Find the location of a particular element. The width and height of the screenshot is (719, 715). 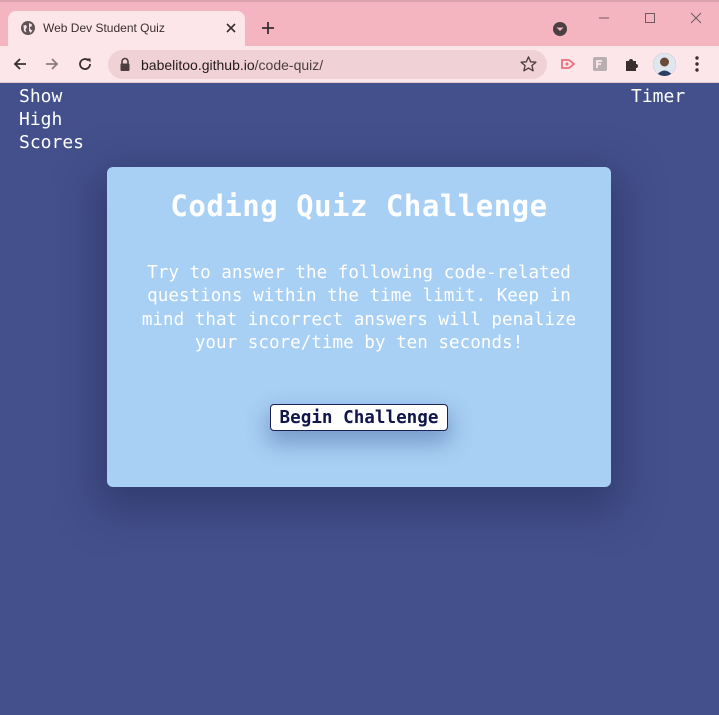

timer-label: Timer is located at coordinates (658, 96).